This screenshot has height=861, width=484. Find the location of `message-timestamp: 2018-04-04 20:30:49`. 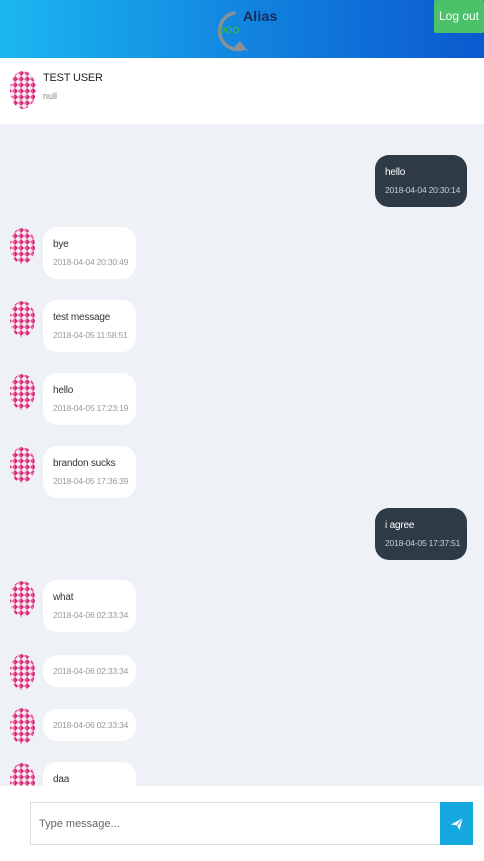

message-timestamp: 2018-04-04 20:30:49 is located at coordinates (91, 262).